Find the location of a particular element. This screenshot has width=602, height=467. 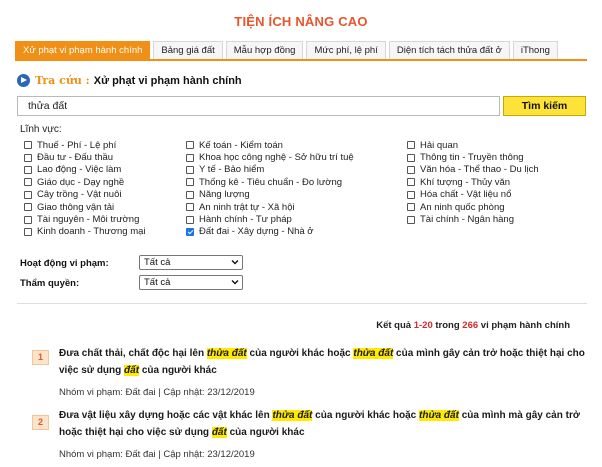

field-option: An ninh quốc phòng is located at coordinates (473, 207).